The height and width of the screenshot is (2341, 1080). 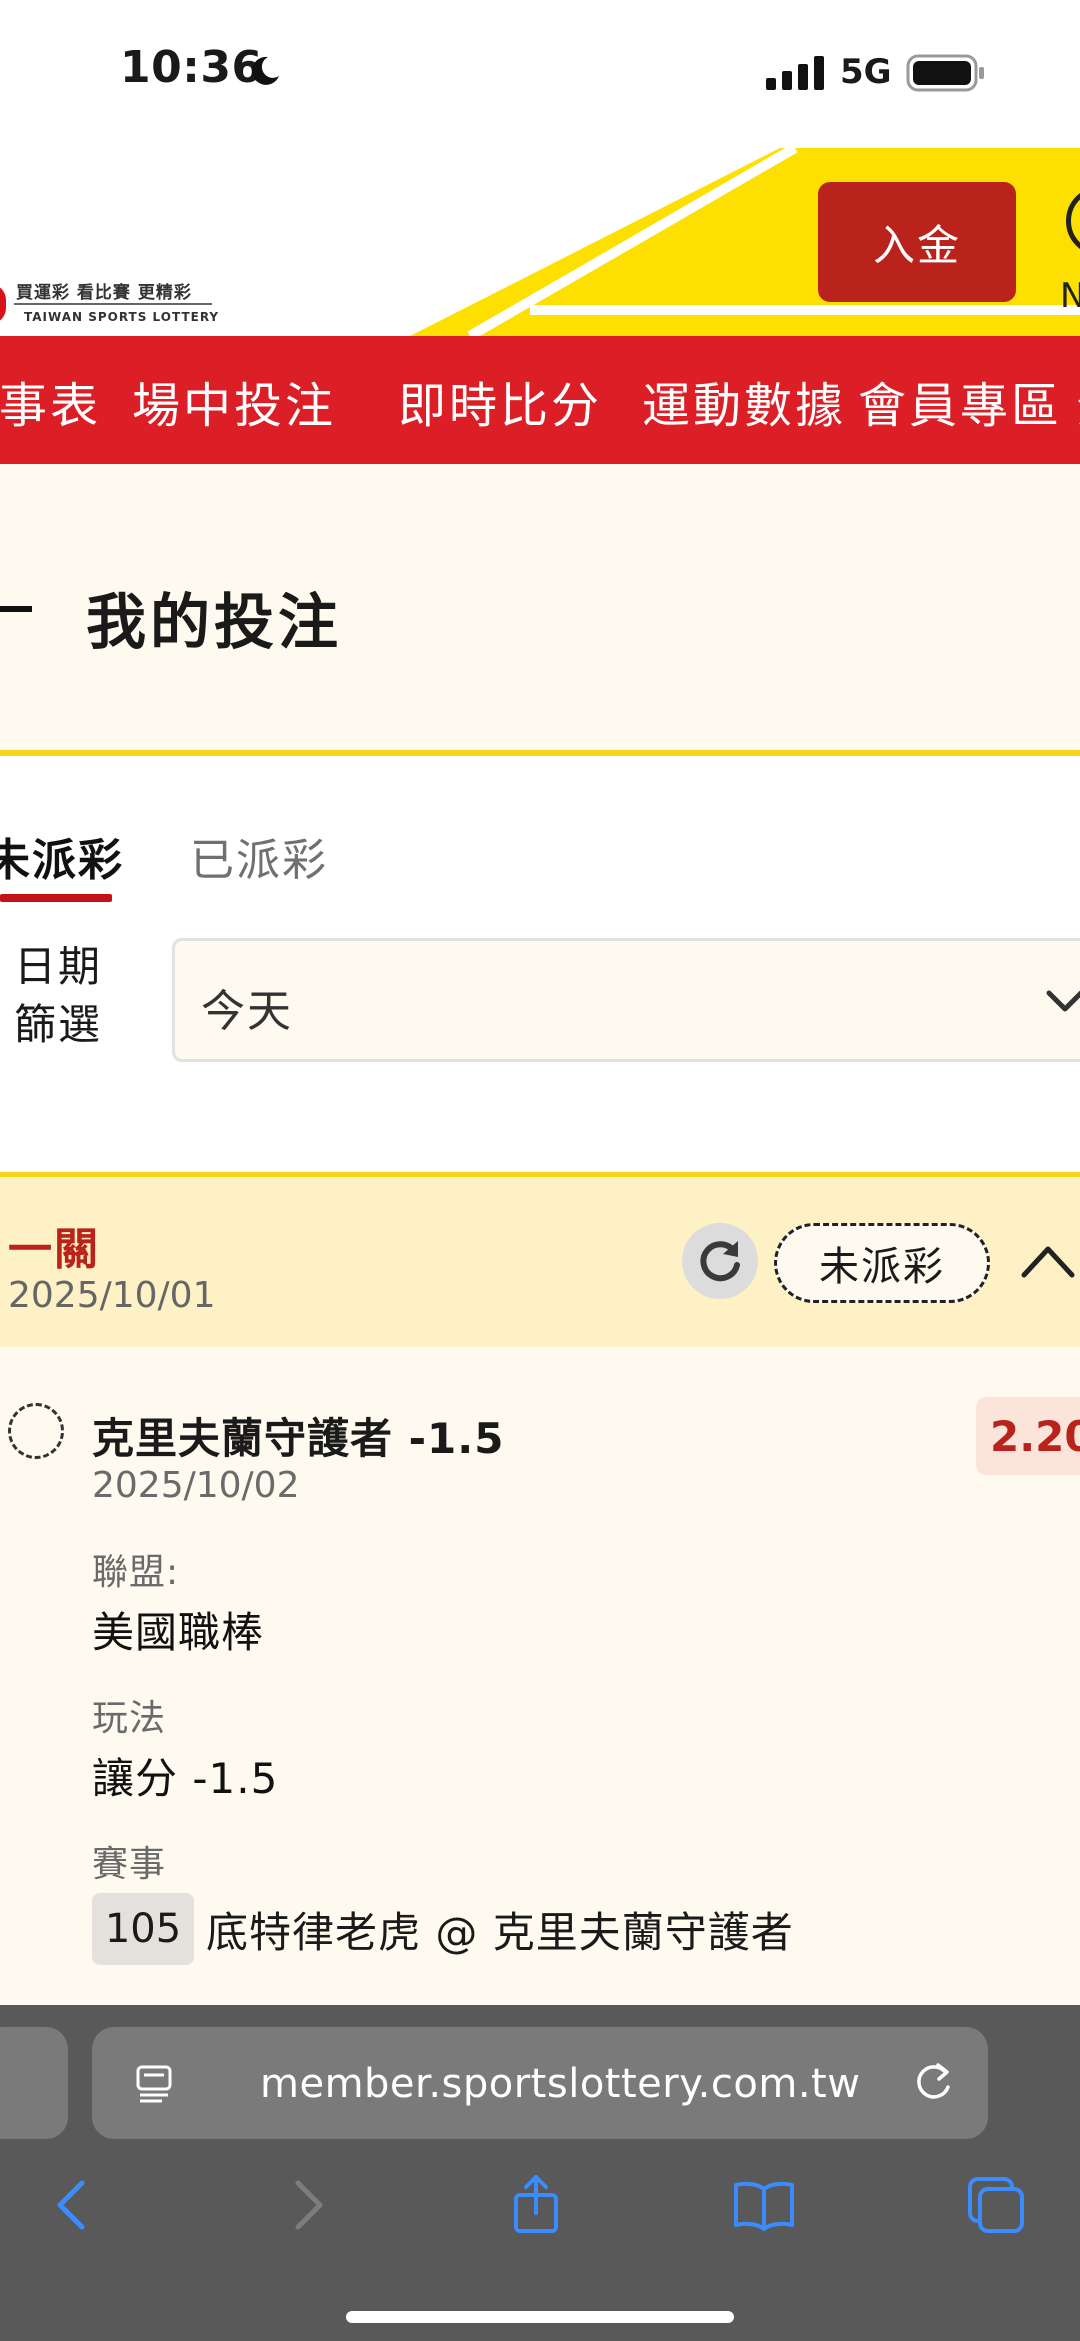 What do you see at coordinates (540, 74) in the screenshot?
I see `status-bar: 10:36 5G` at bounding box center [540, 74].